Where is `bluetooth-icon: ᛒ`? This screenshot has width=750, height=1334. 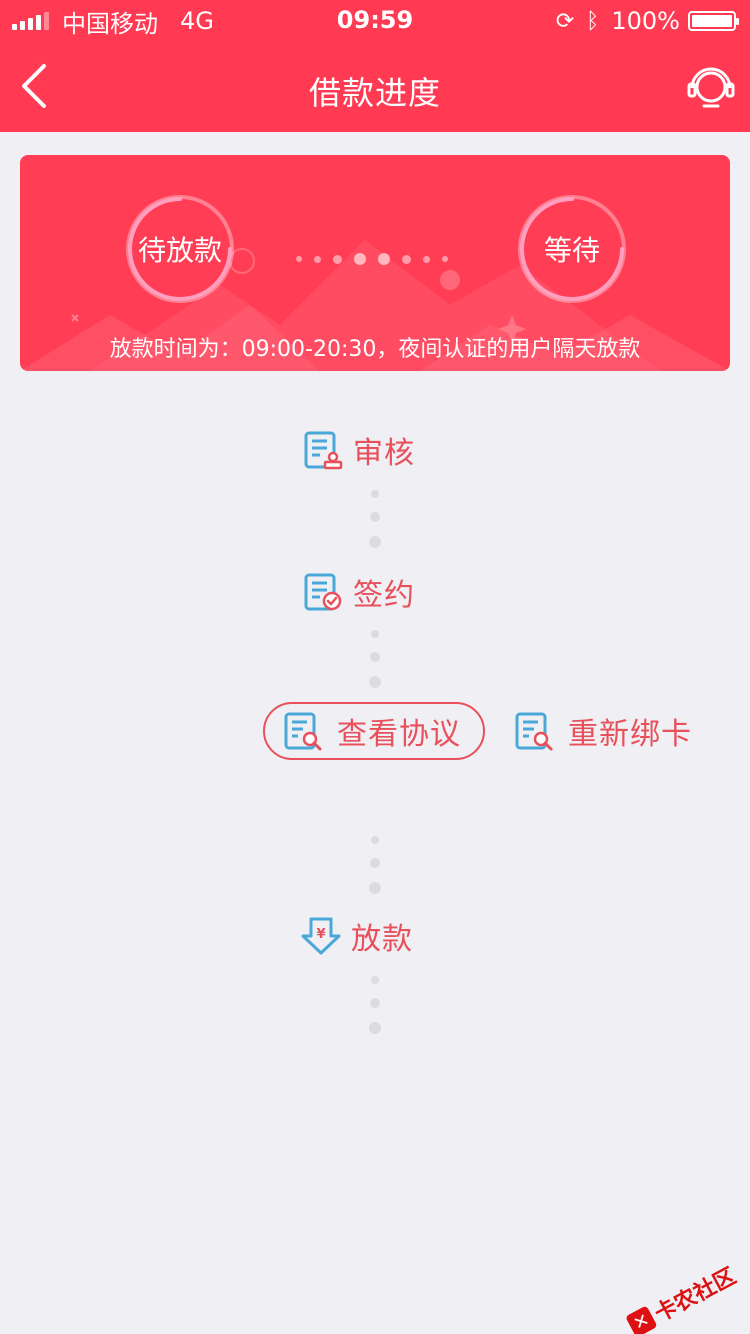
bluetooth-icon: ᛒ is located at coordinates (593, 21).